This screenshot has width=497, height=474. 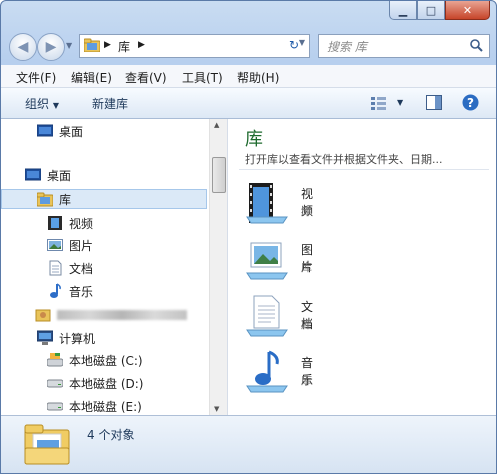 What do you see at coordinates (104, 199) in the screenshot?
I see `nav-item-libraries: 库` at bounding box center [104, 199].